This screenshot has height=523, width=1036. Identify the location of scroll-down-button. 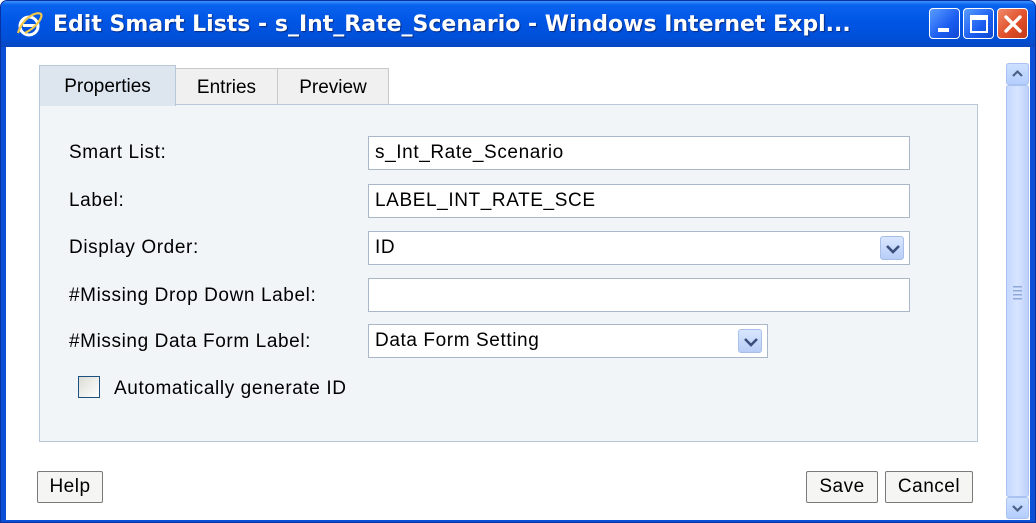
(1017, 508).